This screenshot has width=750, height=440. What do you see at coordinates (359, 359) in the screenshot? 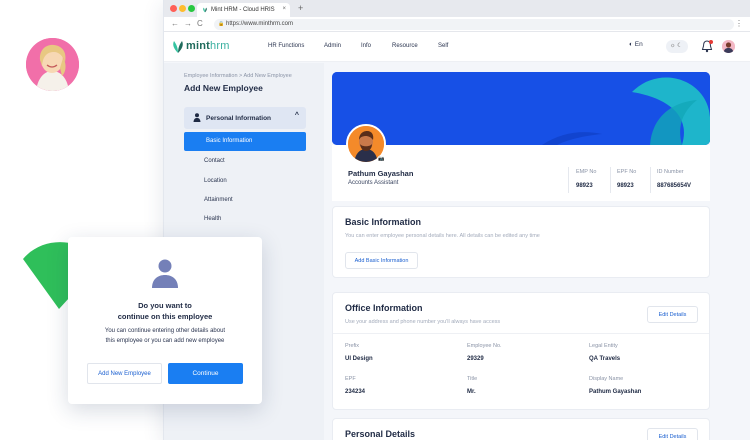
I see `field-value: UI Design` at bounding box center [359, 359].